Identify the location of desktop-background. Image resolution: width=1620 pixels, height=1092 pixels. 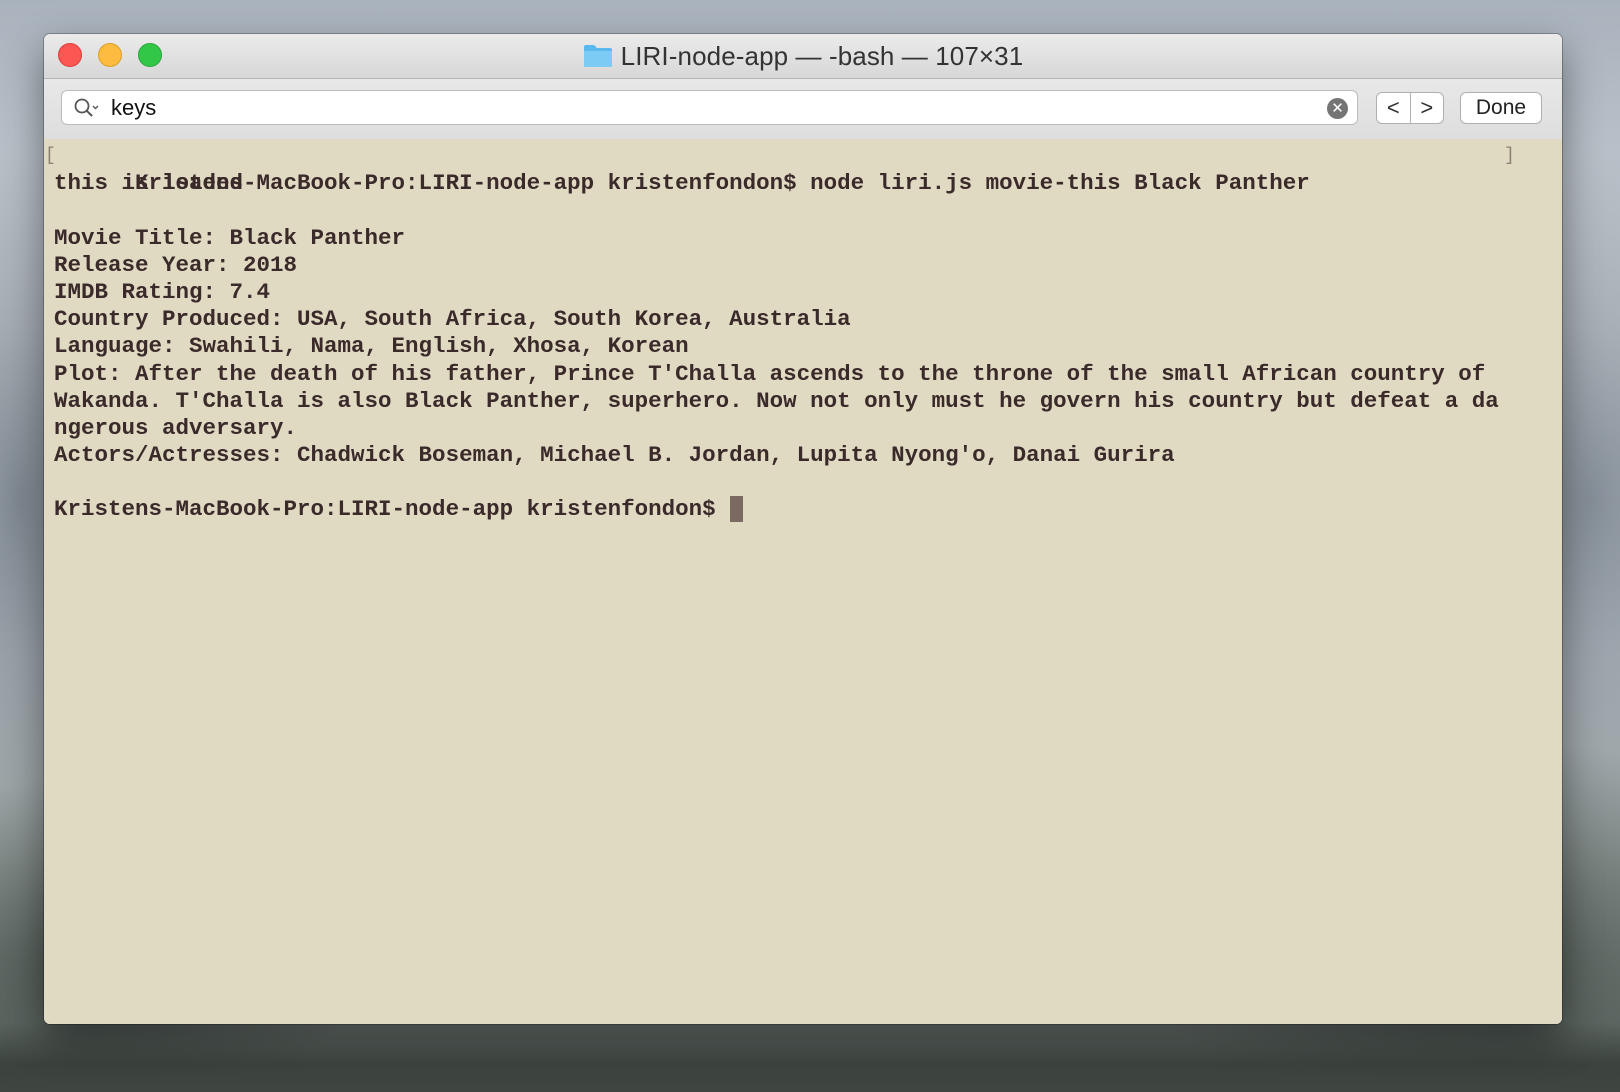
(810, 1057).